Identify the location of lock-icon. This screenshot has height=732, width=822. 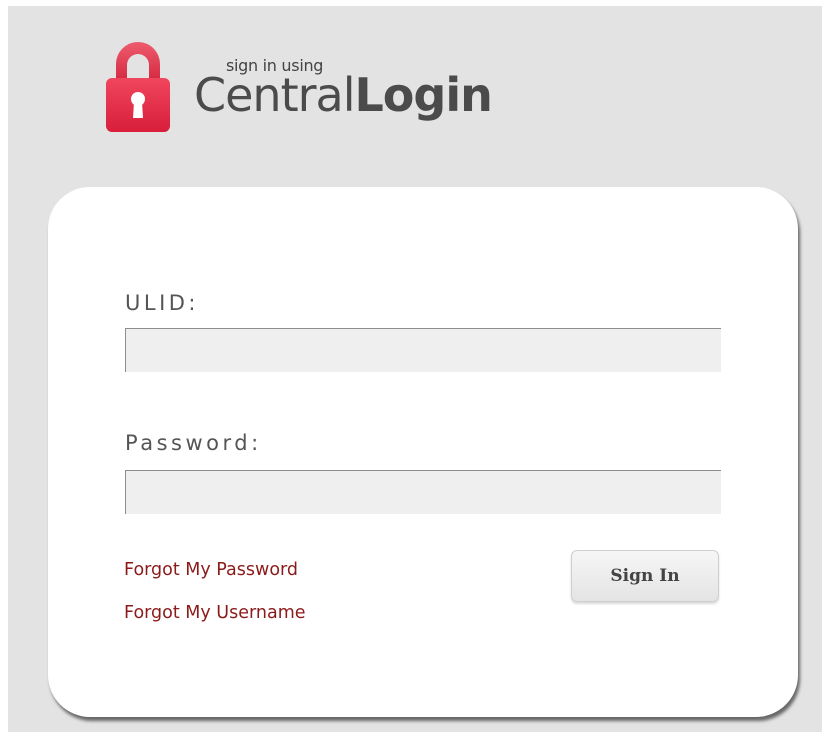
(138, 87).